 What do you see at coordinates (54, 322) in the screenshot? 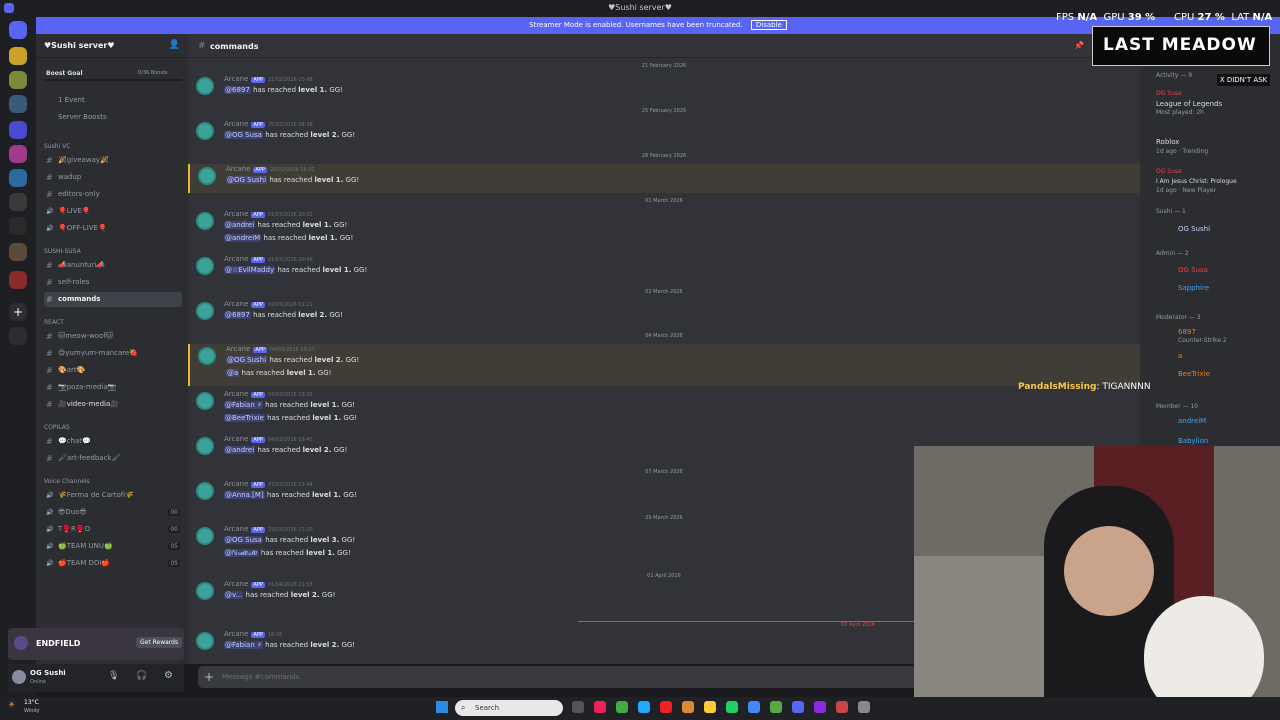
I see `category-react: REACT` at bounding box center [54, 322].